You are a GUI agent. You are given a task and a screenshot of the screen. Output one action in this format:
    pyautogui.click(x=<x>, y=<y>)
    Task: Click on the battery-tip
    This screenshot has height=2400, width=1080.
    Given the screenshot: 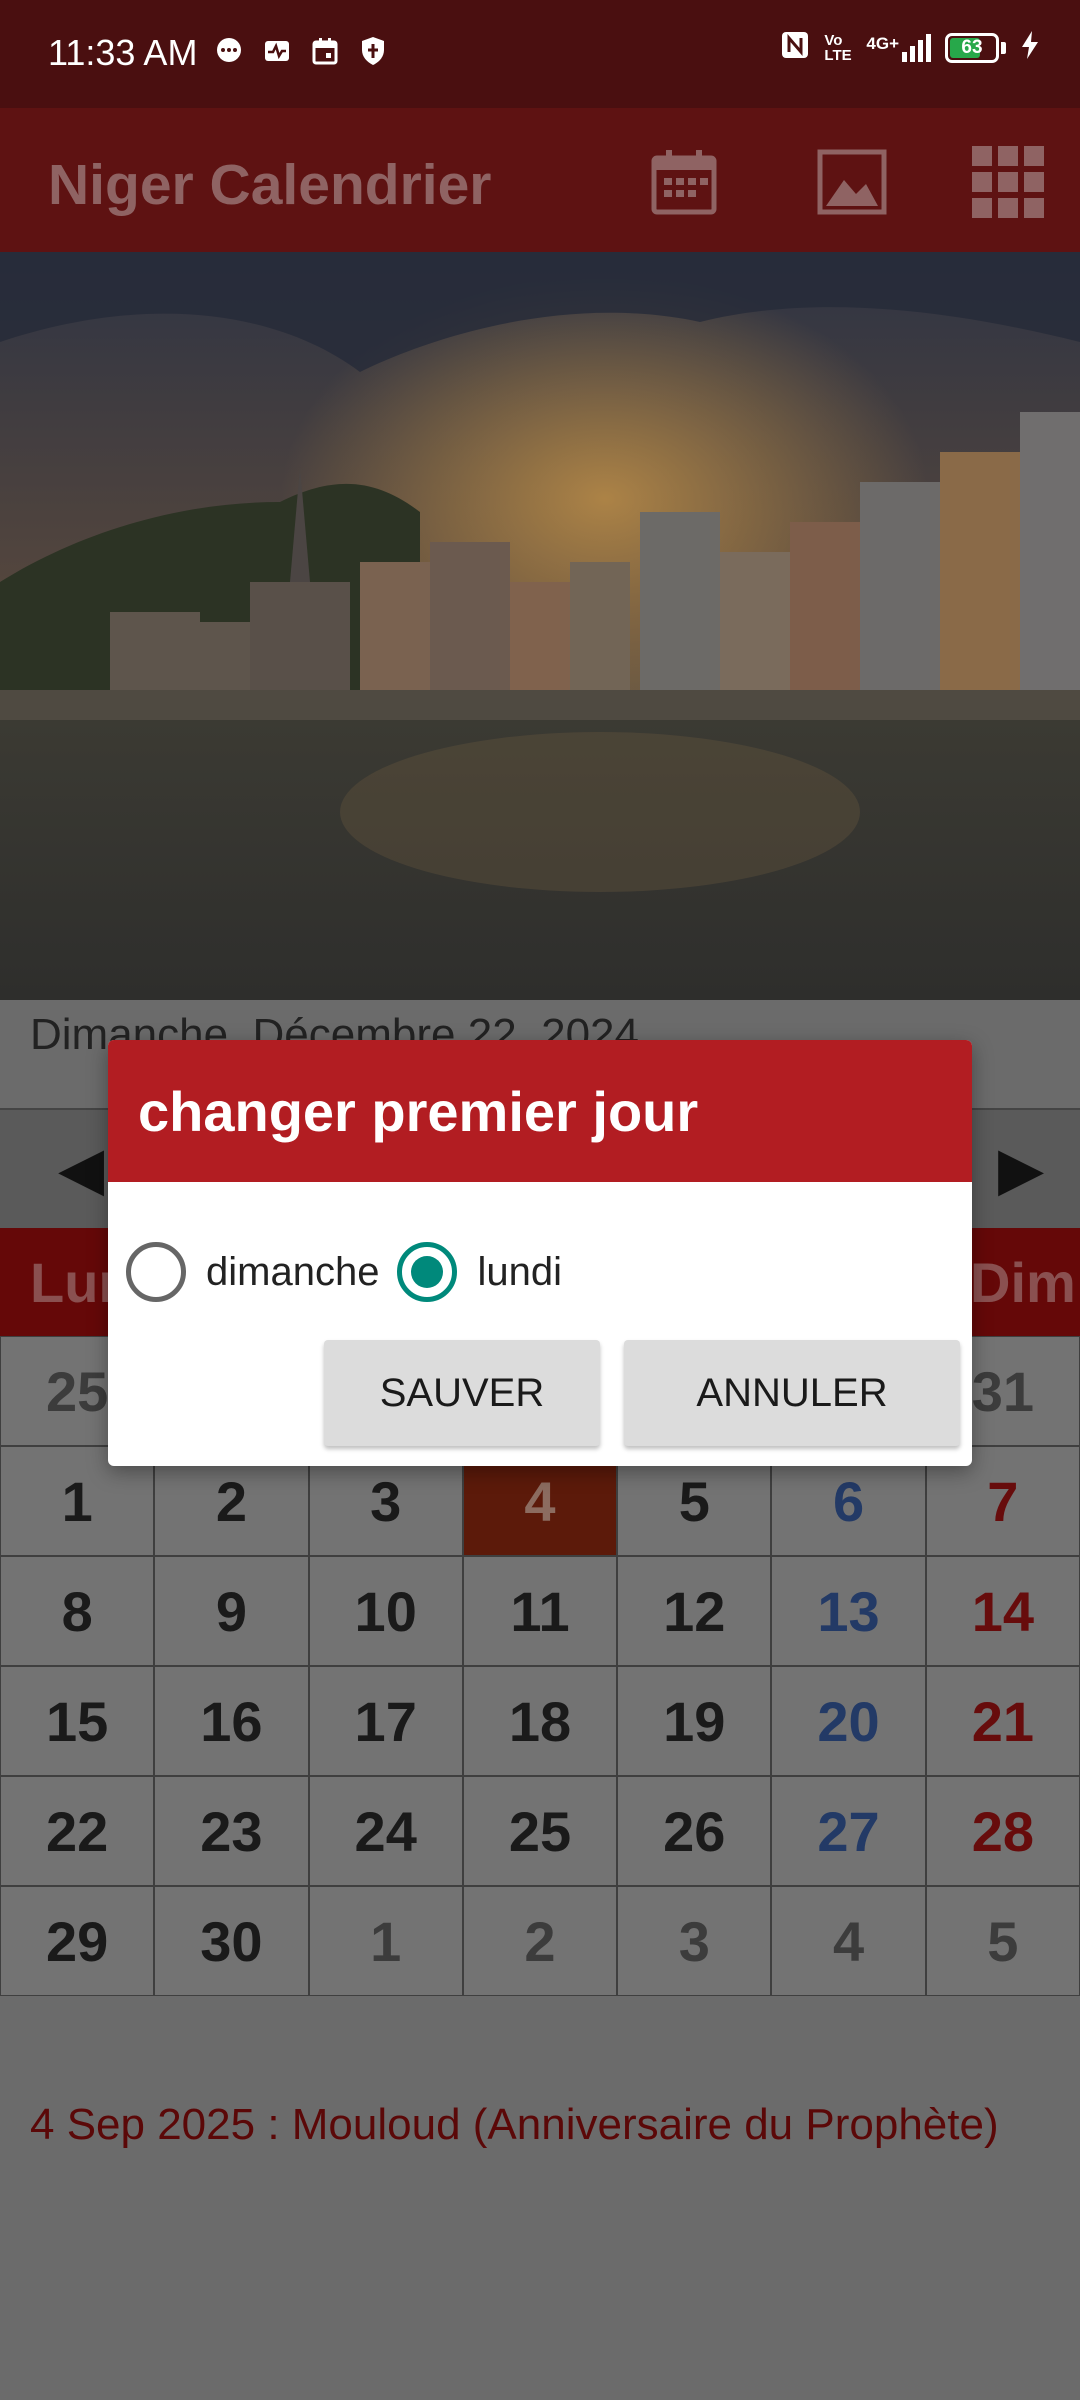 What is the action you would take?
    pyautogui.click(x=1003, y=47)
    